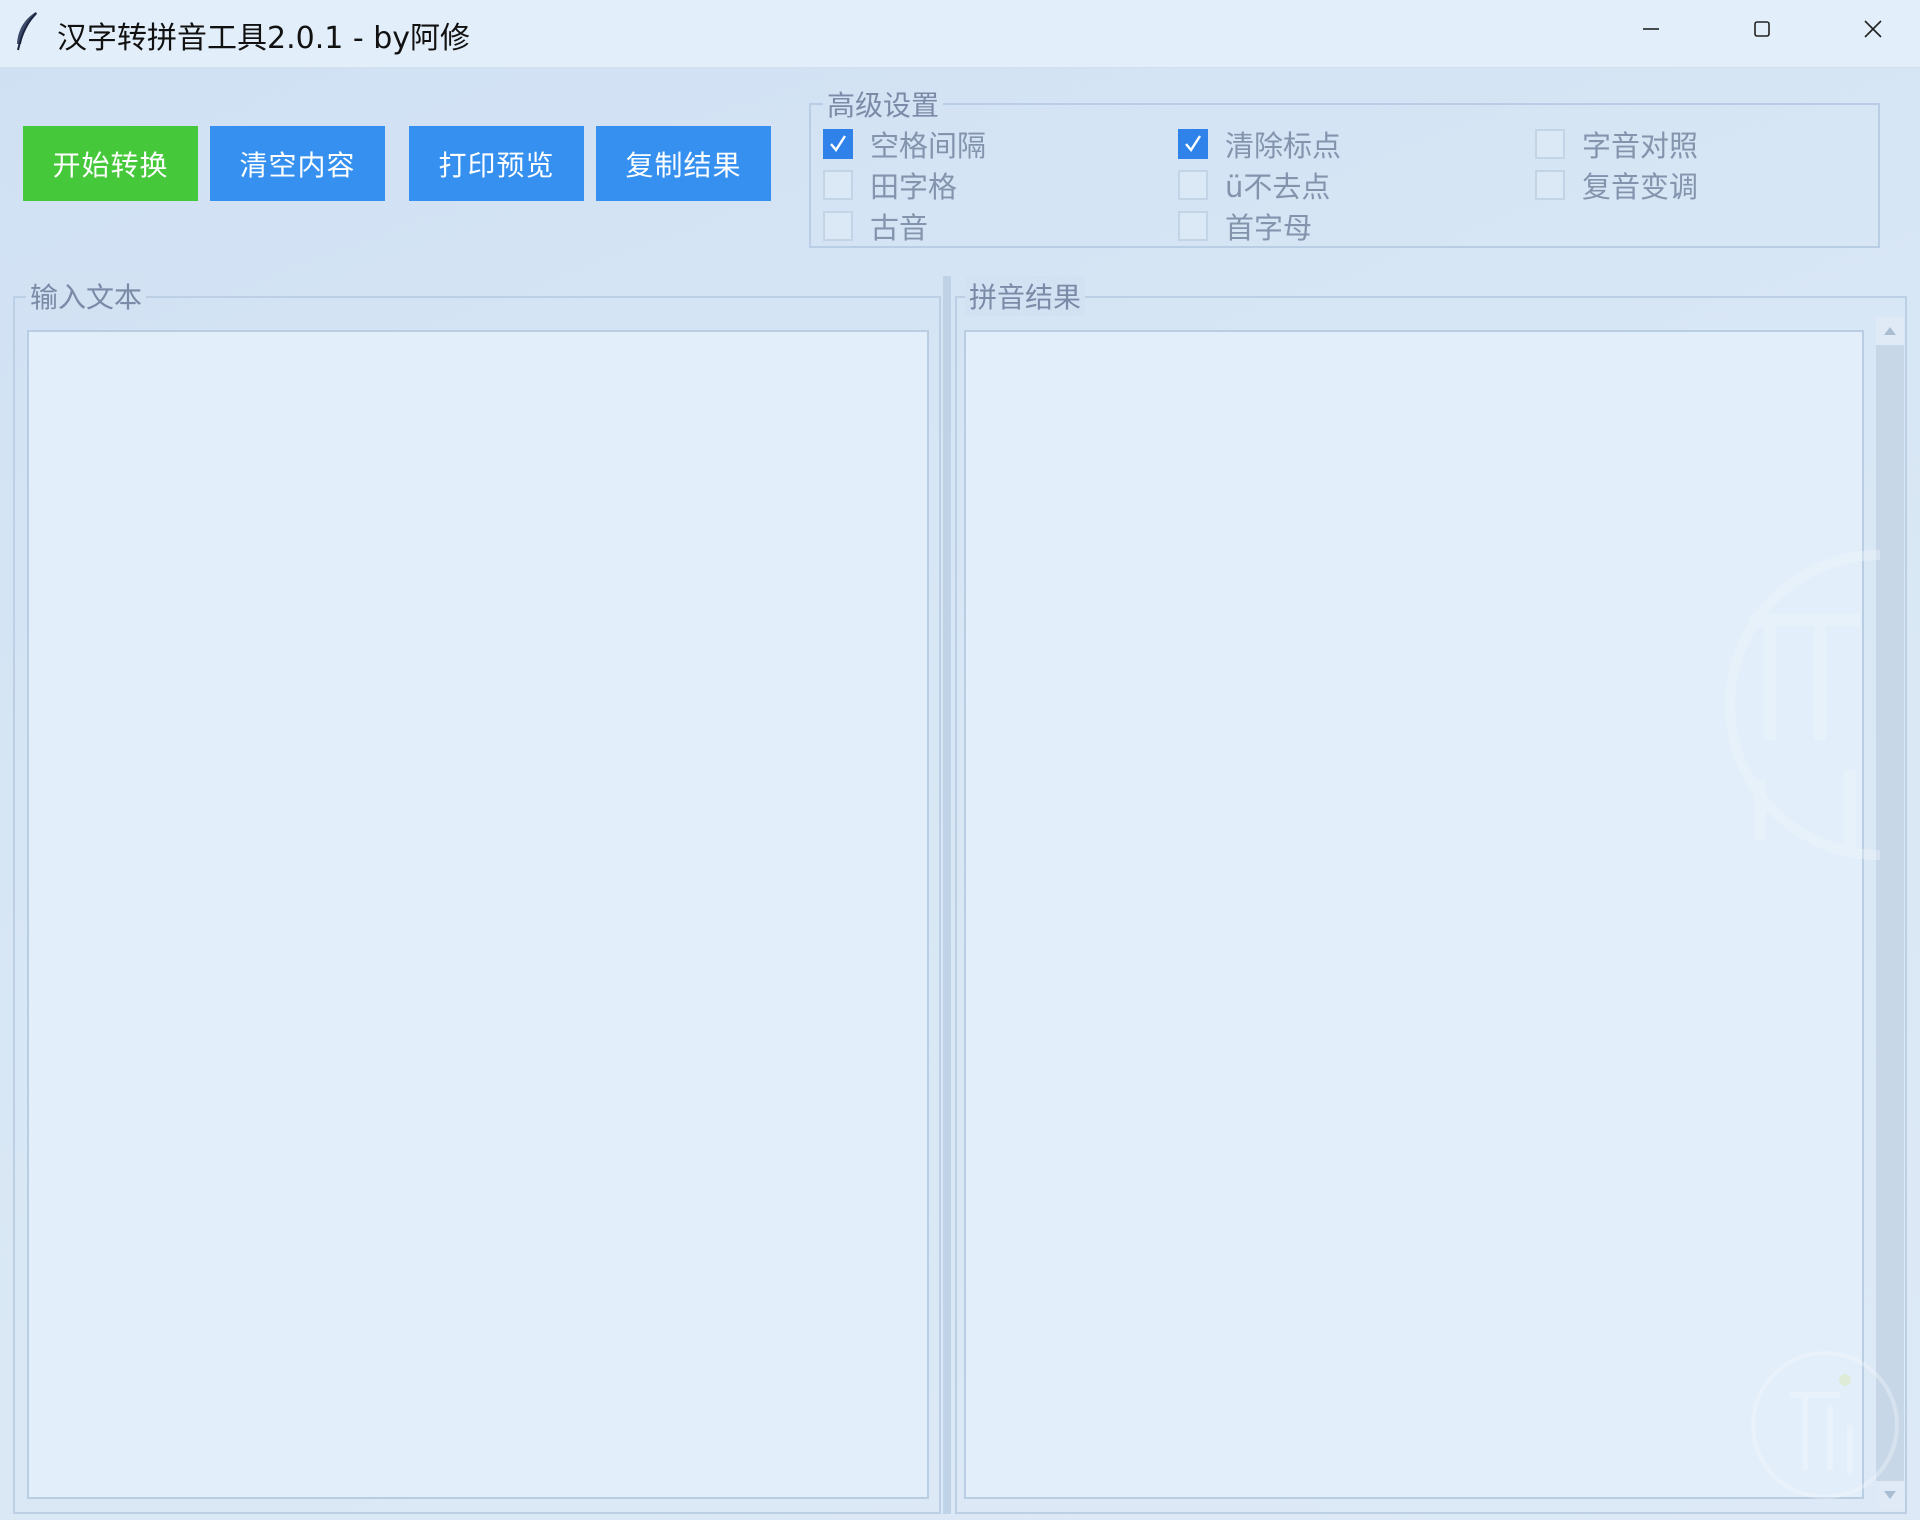 The image size is (1920, 1520). I want to click on option-space-gap: 空格间隔, so click(905, 144).